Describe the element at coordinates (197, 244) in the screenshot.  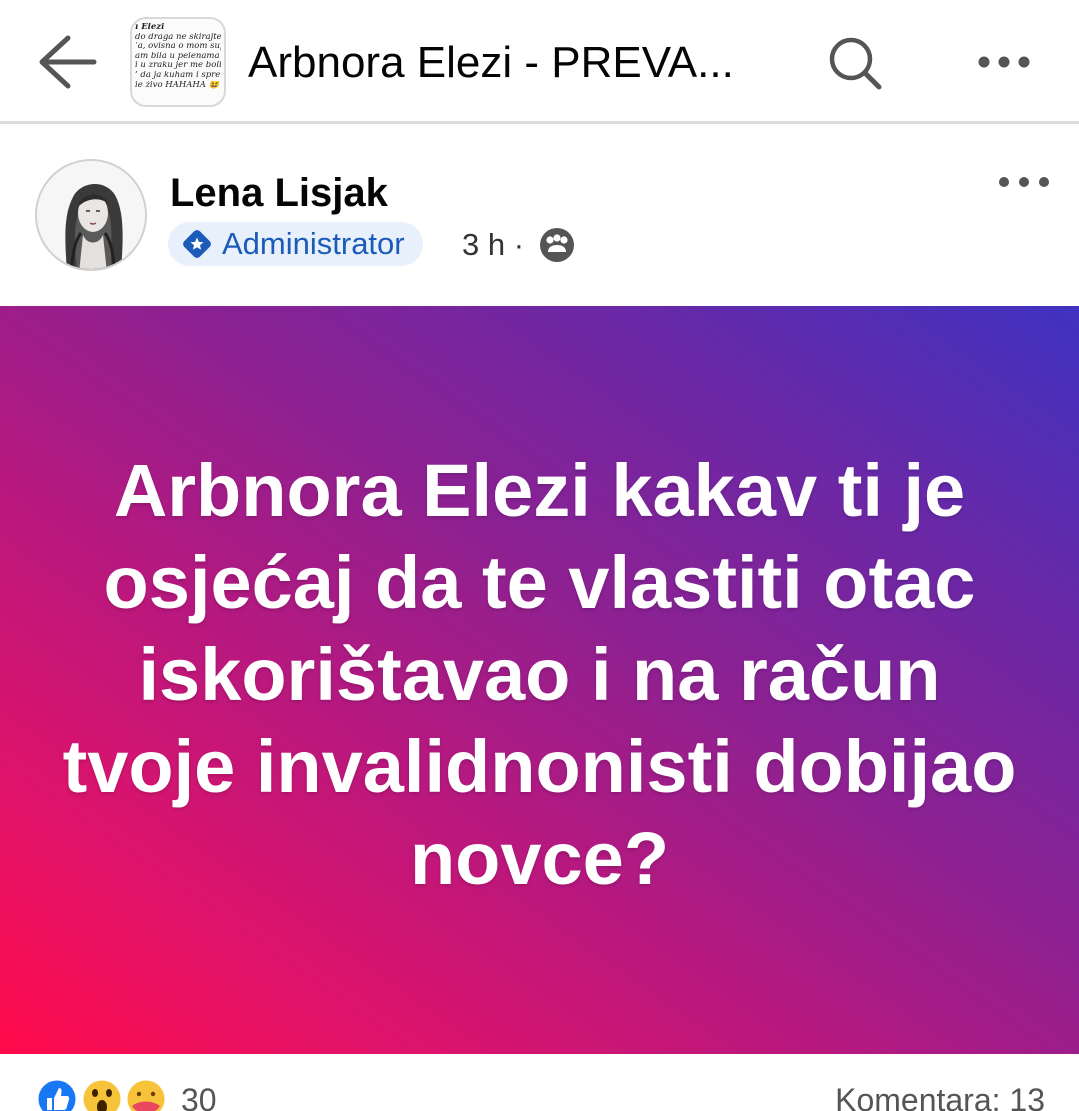
I see `admin-shield-icon` at that location.